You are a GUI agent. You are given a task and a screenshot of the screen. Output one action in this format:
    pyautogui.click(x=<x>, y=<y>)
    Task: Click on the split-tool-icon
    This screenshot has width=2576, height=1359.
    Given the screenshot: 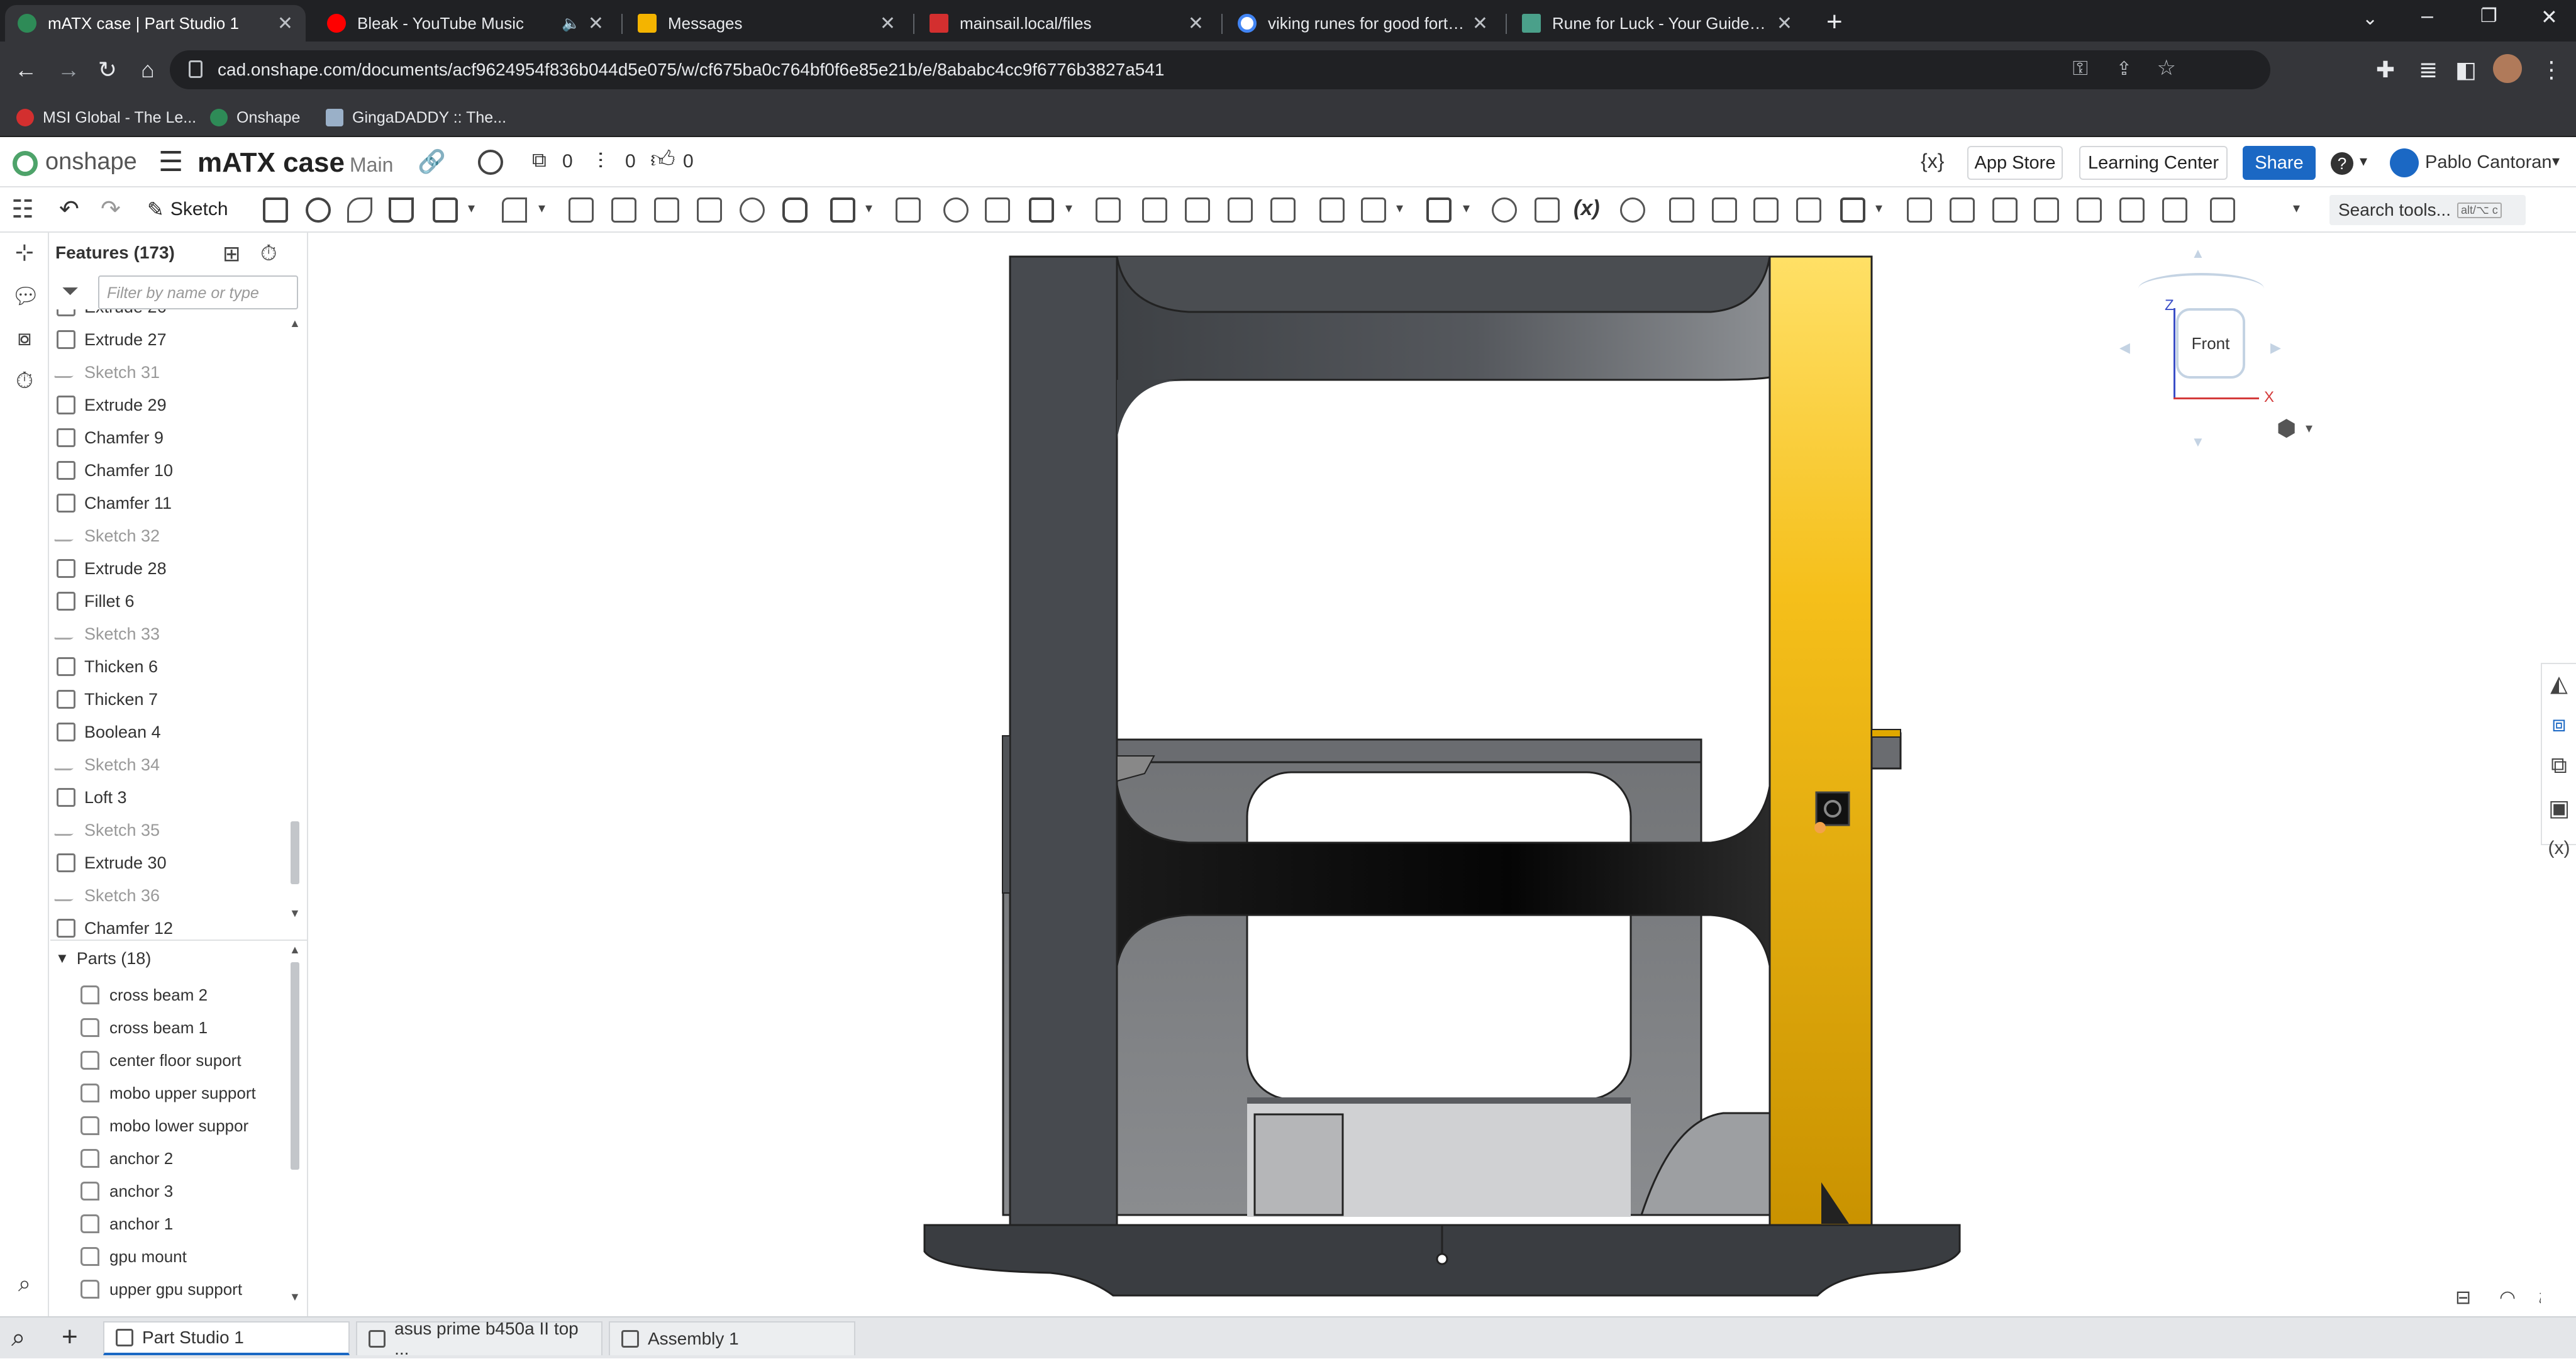 What is the action you would take?
    pyautogui.click(x=997, y=210)
    